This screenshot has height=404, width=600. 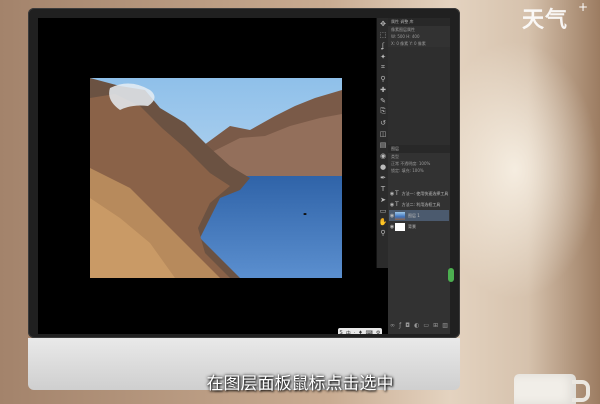 I want to click on properties-tab: 属性 调整 库, so click(x=419, y=22).